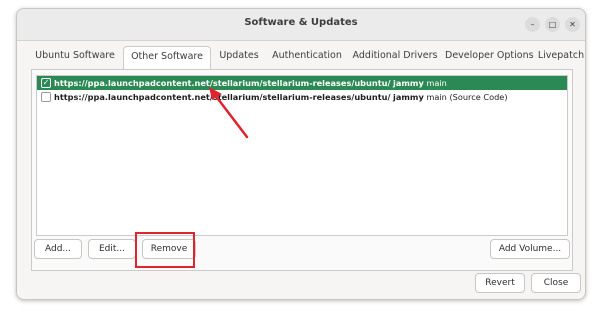  What do you see at coordinates (560, 57) in the screenshot?
I see `tab-livepatch: Livepatch` at bounding box center [560, 57].